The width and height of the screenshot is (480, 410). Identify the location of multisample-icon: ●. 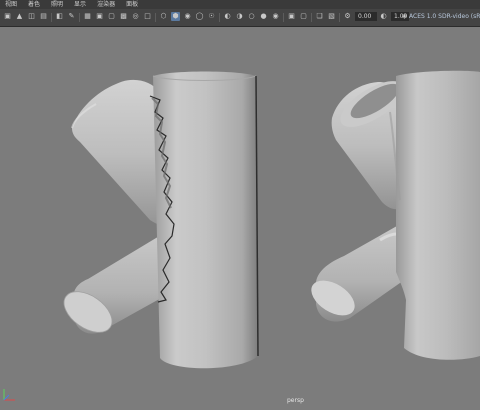
(263, 16).